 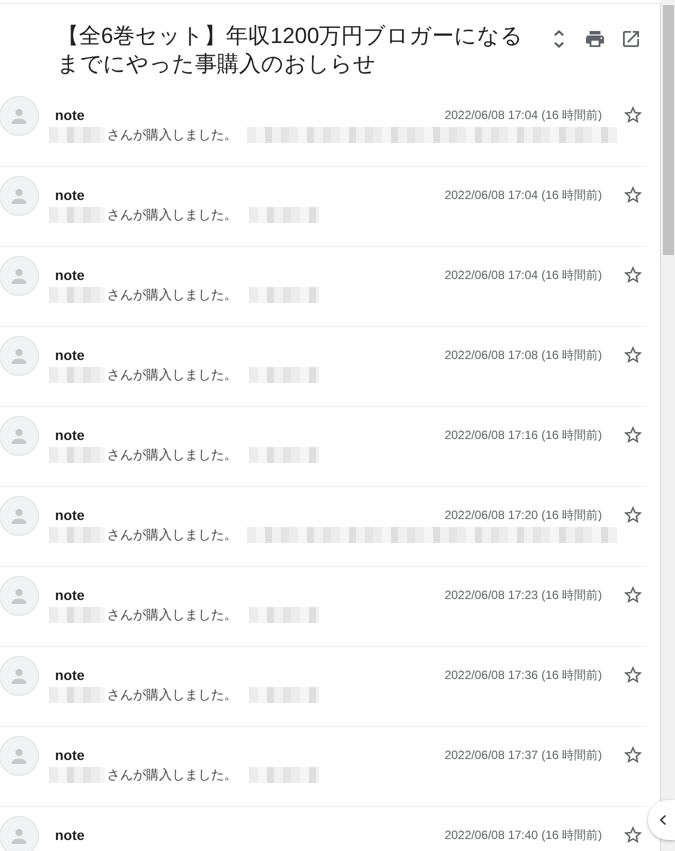 What do you see at coordinates (523, 595) in the screenshot?
I see `message-date: 2022/06/08 17:23 (16 時間前)` at bounding box center [523, 595].